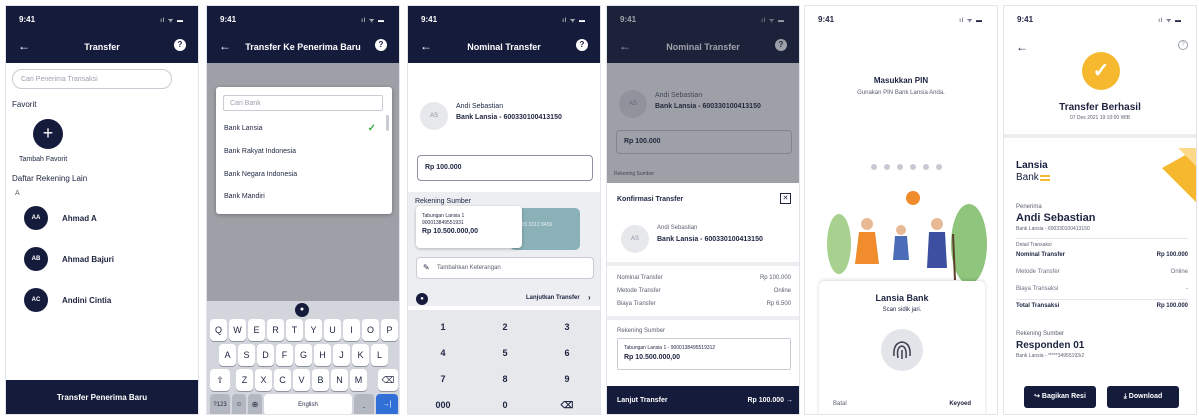 Image resolution: width=1199 pixels, height=417 pixels. Describe the element at coordinates (299, 130) in the screenshot. I see `bank-option-selected: Bank Lansia ✓` at that location.